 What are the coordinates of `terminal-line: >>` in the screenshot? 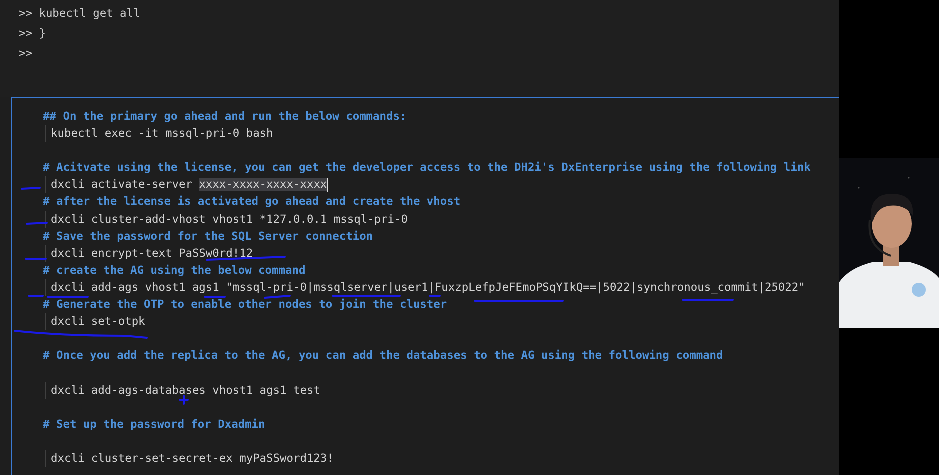 It's located at (25, 53).